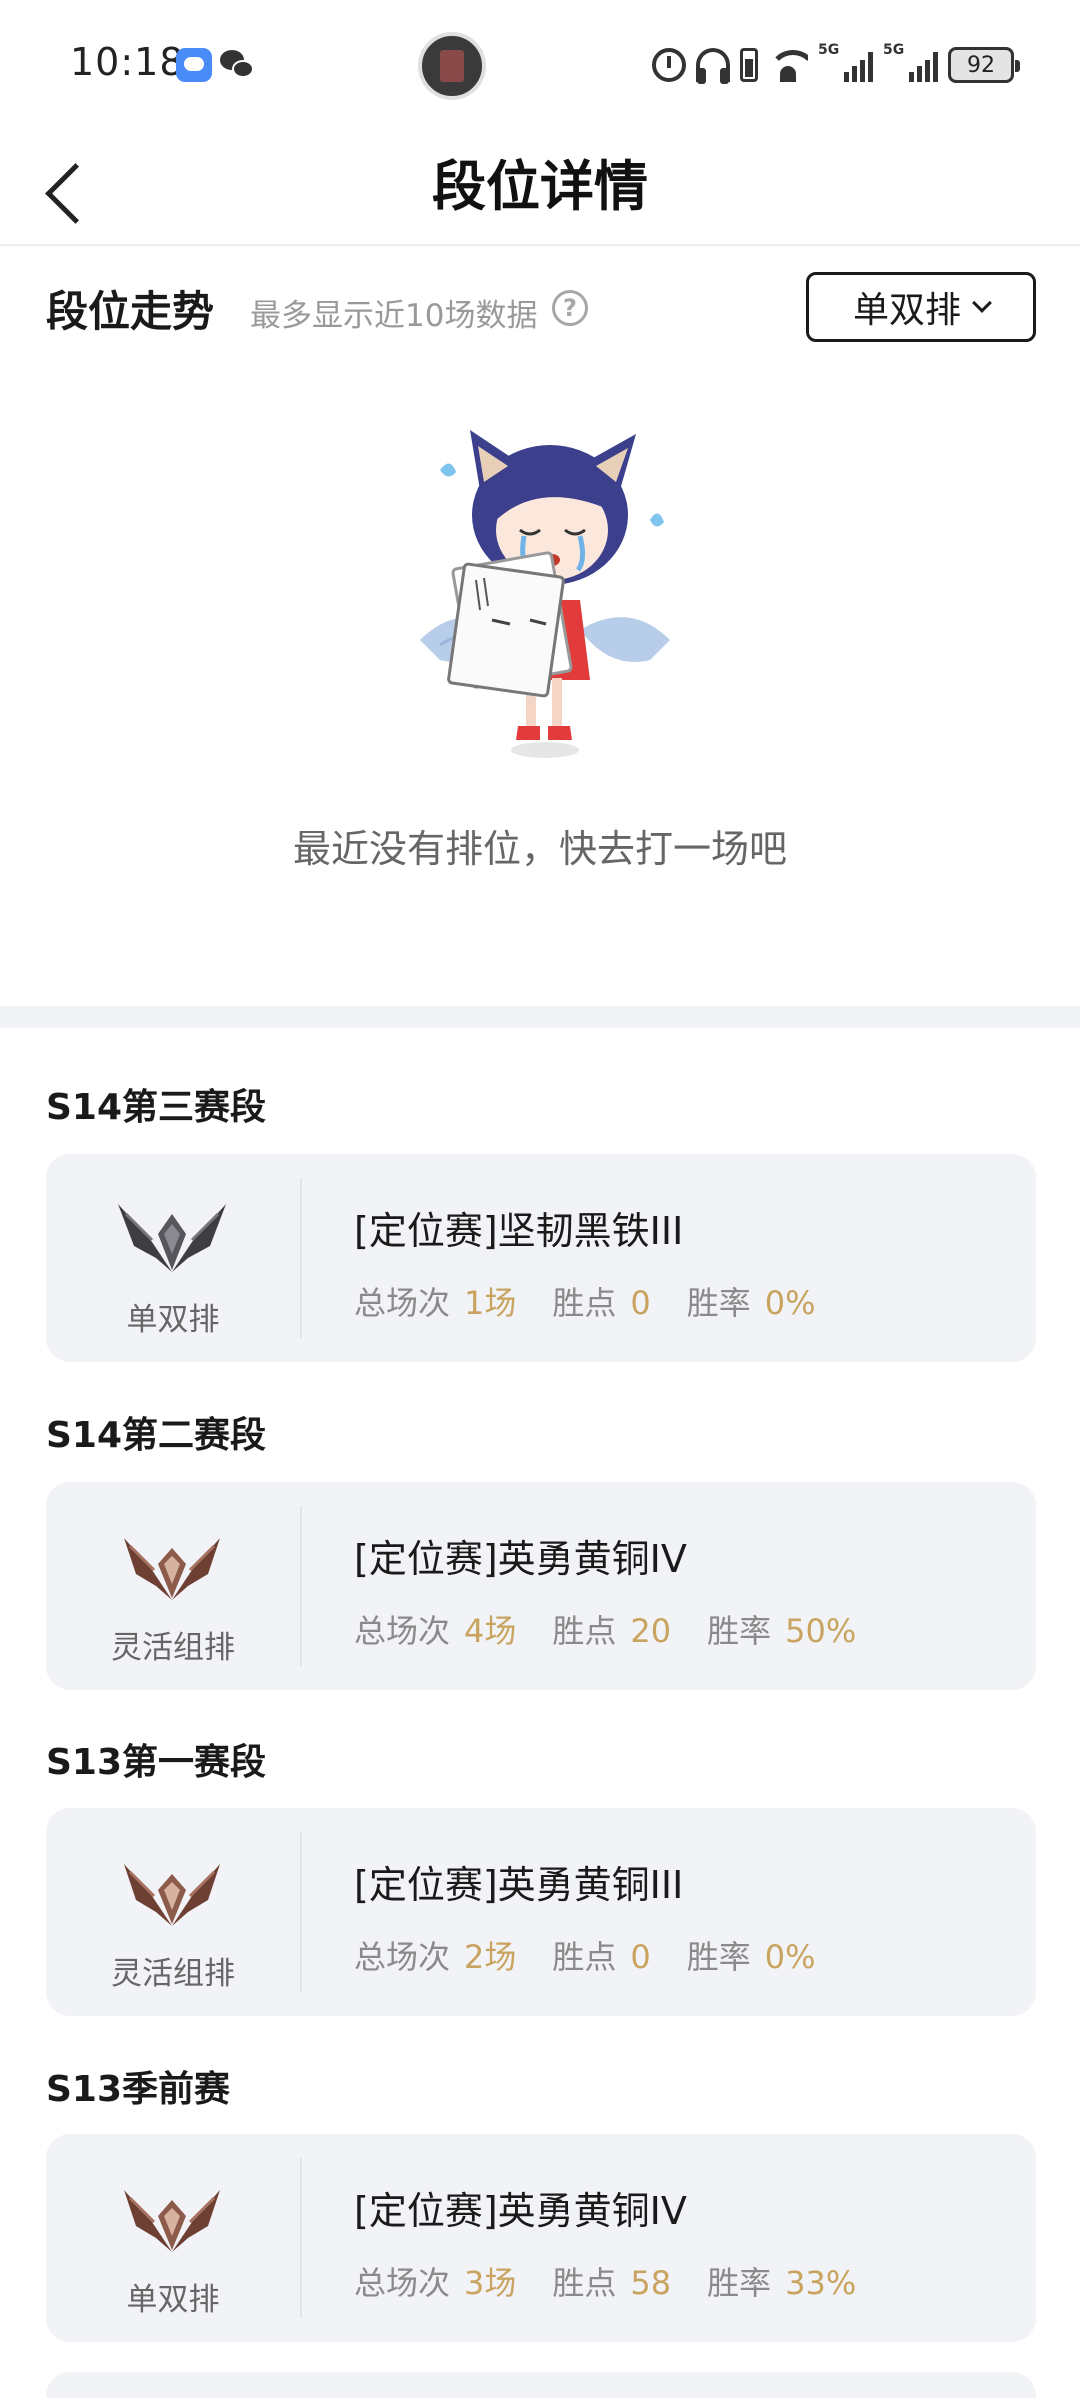 The width and height of the screenshot is (1080, 2398). Describe the element at coordinates (982, 303) in the screenshot. I see `chevron-down-icon` at that location.